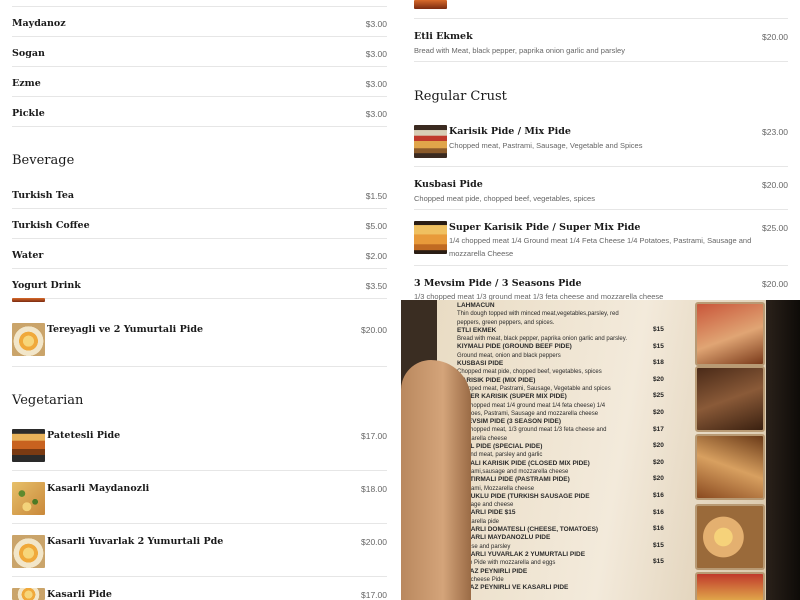 The height and width of the screenshot is (600, 800). What do you see at coordinates (523, 463) in the screenshot?
I see `printed-menu-line: KAPALI KARISIK PIDE (CLOSED MIX PIDE)` at bounding box center [523, 463].